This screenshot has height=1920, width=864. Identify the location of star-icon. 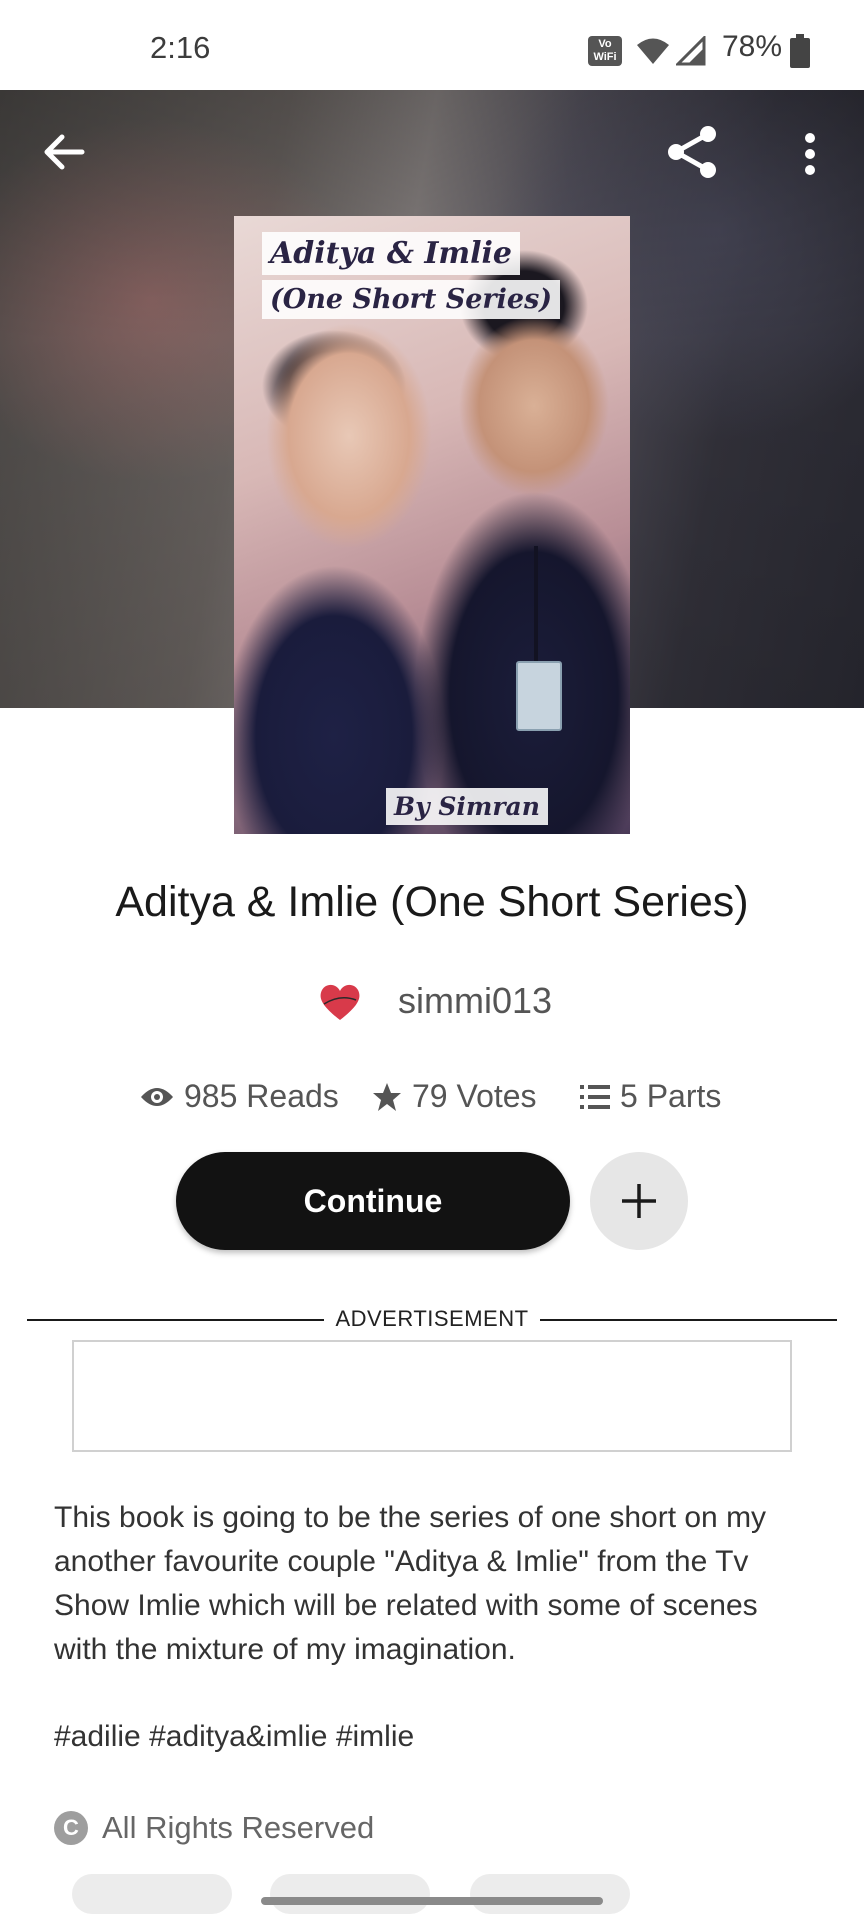
(387, 1096).